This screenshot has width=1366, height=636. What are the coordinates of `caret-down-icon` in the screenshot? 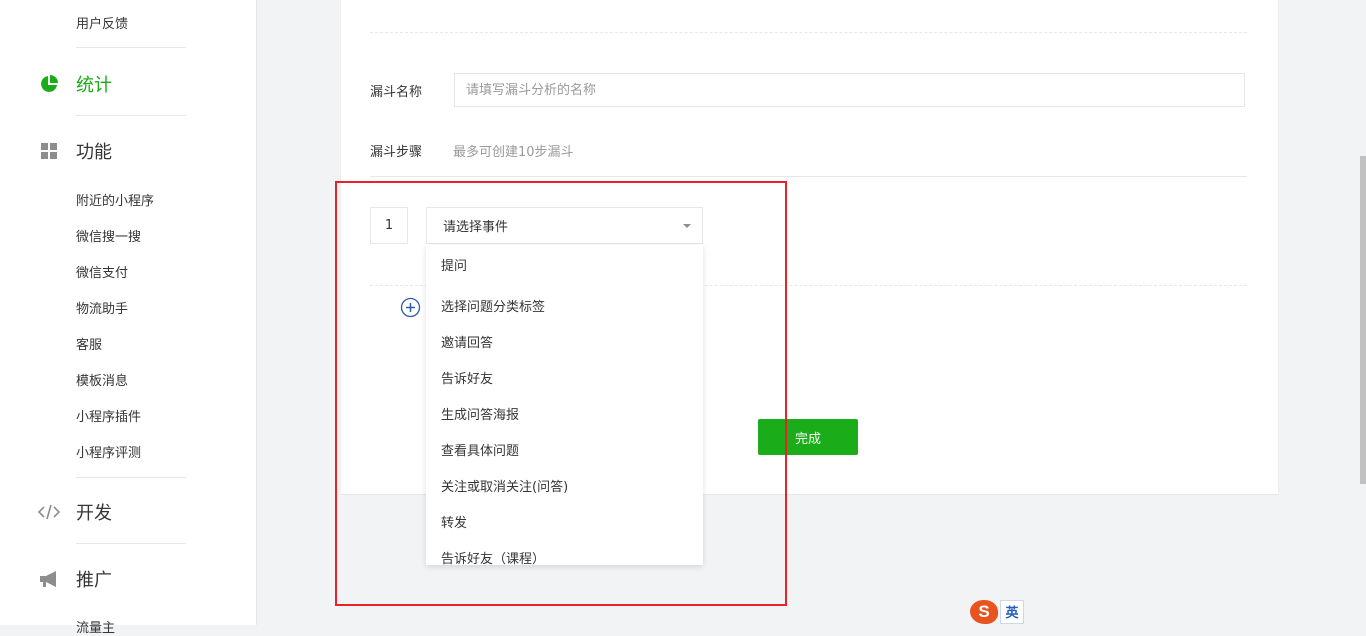 It's located at (687, 226).